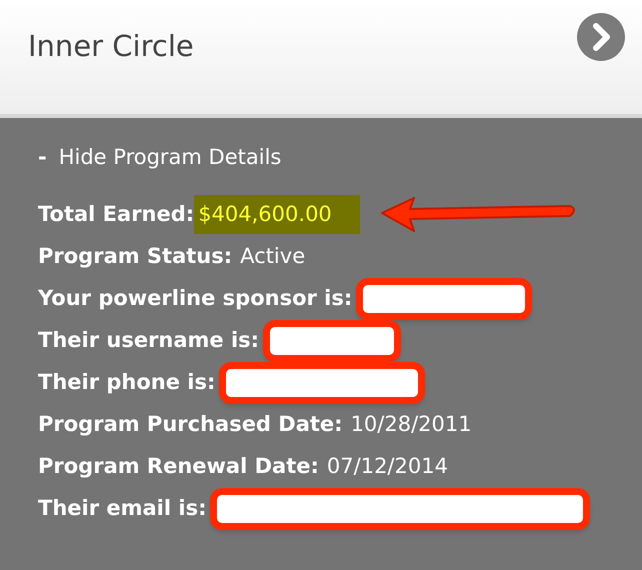 The height and width of the screenshot is (570, 642). What do you see at coordinates (277, 214) in the screenshot?
I see `detail-value: $404,600.00` at bounding box center [277, 214].